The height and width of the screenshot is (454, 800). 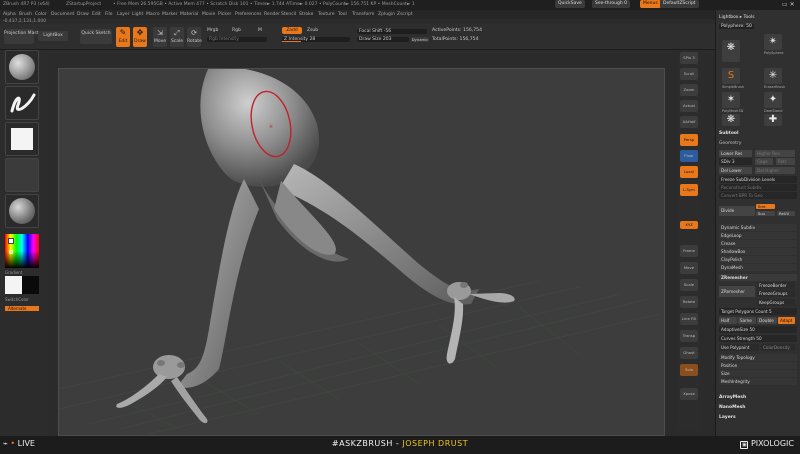 I want to click on half-button: Half, so click(x=728, y=320).